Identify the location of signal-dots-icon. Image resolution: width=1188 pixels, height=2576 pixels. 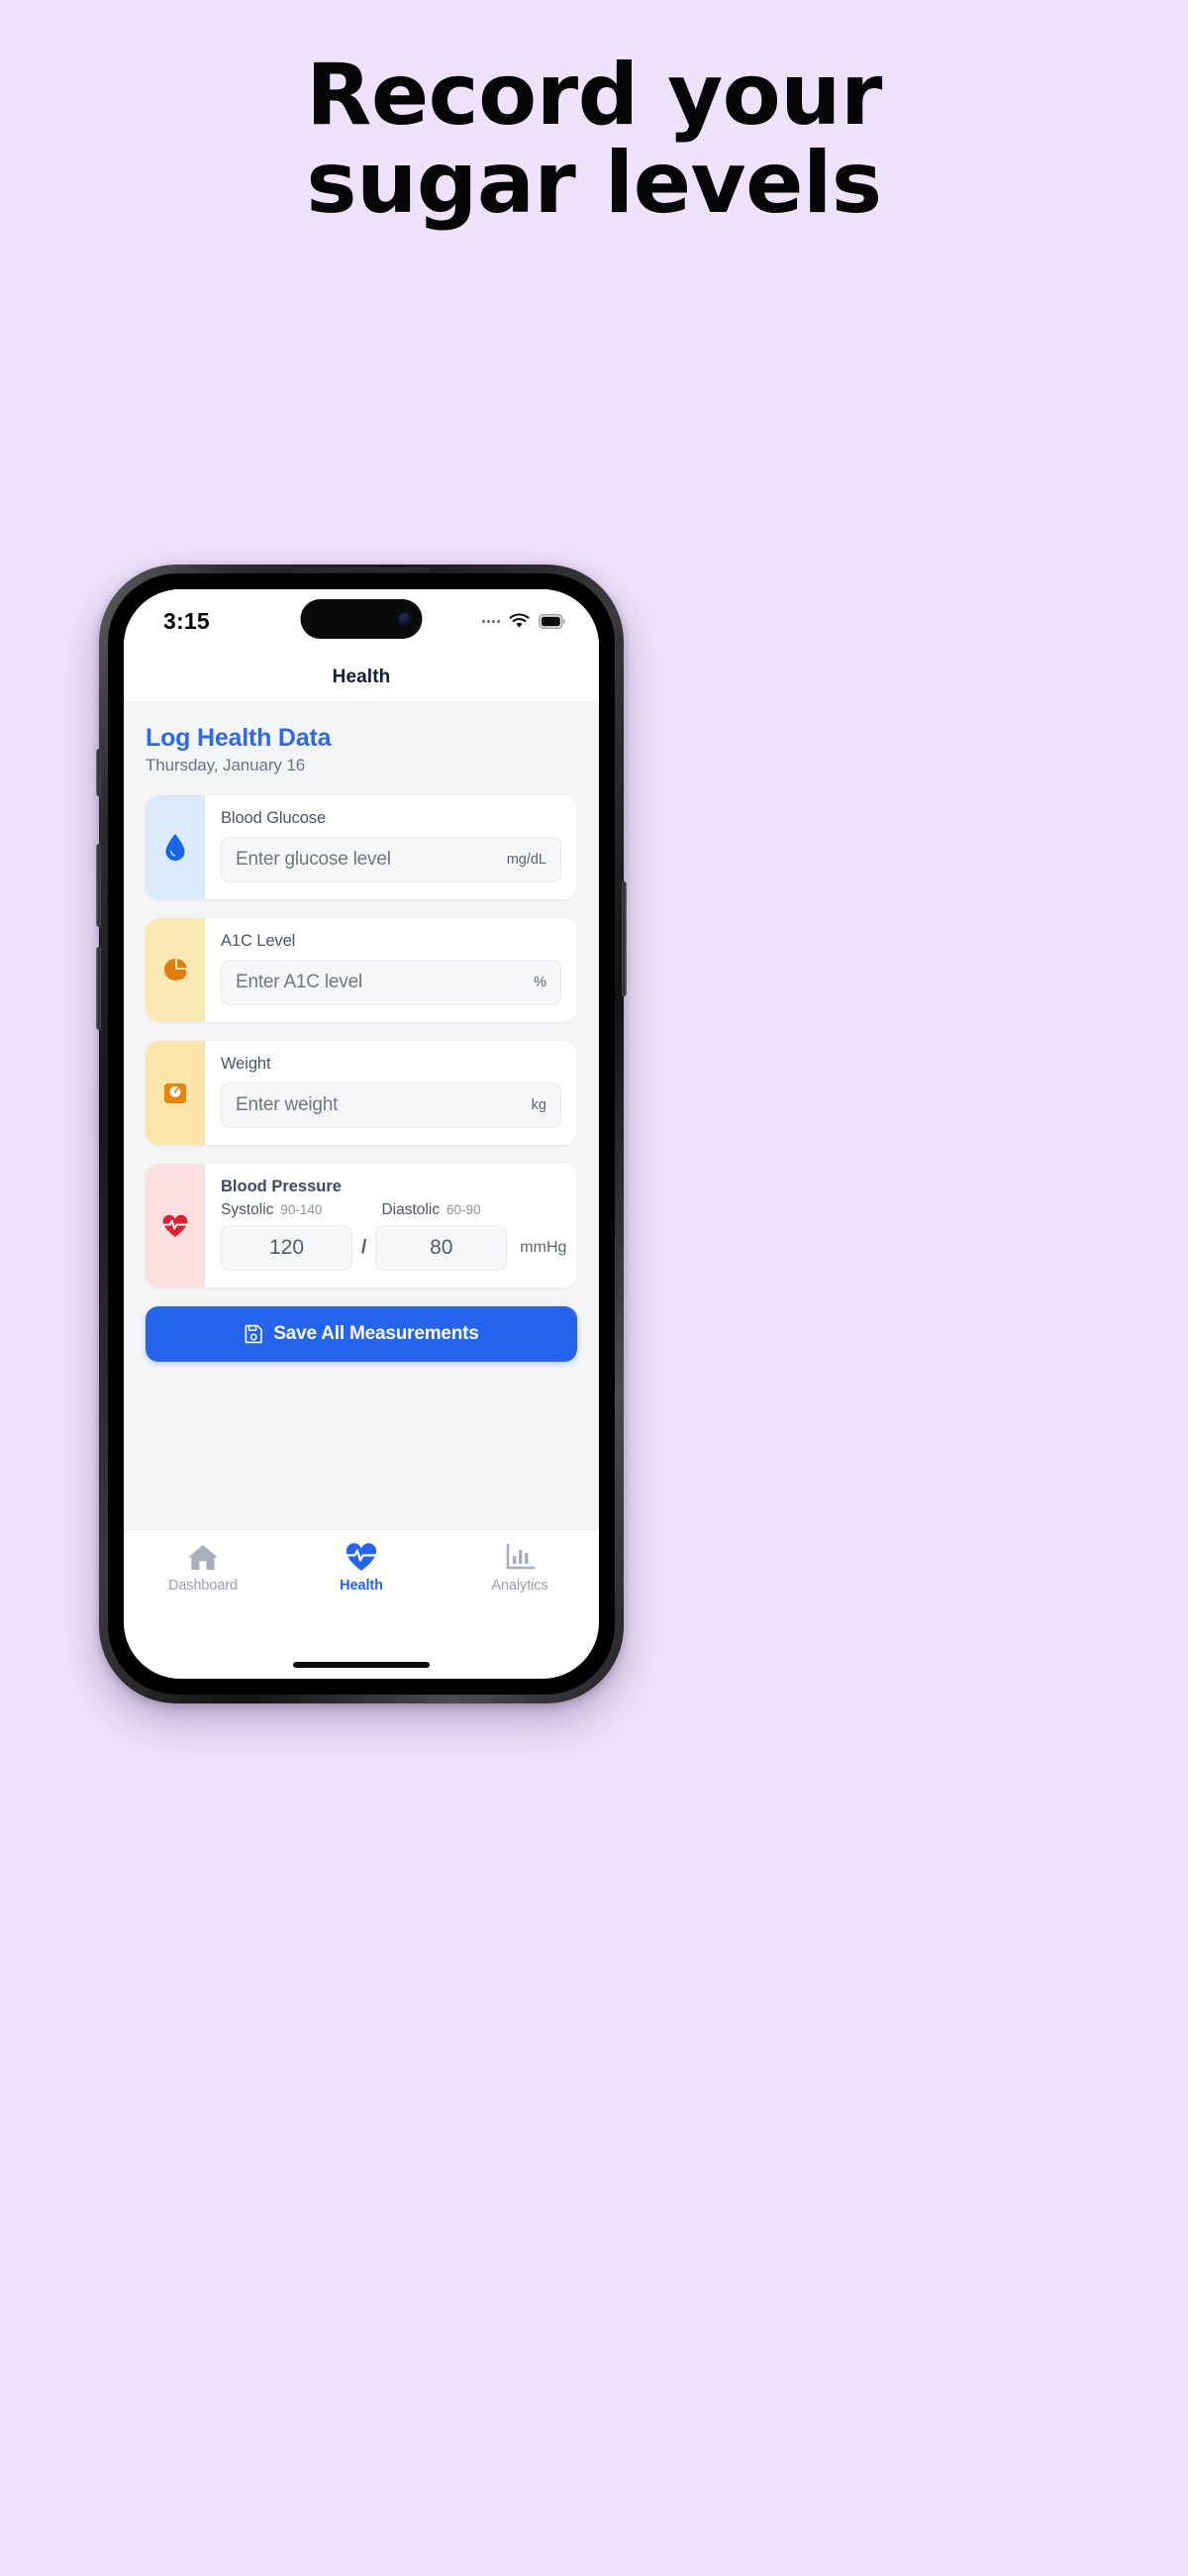
(491, 621).